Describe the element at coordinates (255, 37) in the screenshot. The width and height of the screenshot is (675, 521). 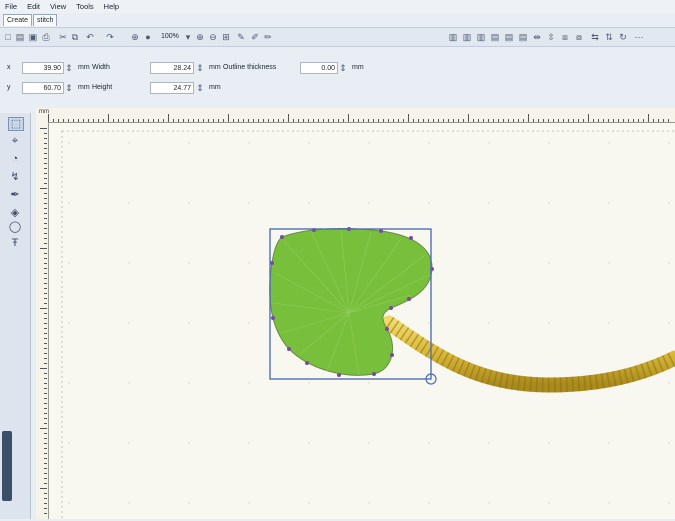
I see `pen-alt-icon: ✐` at that location.